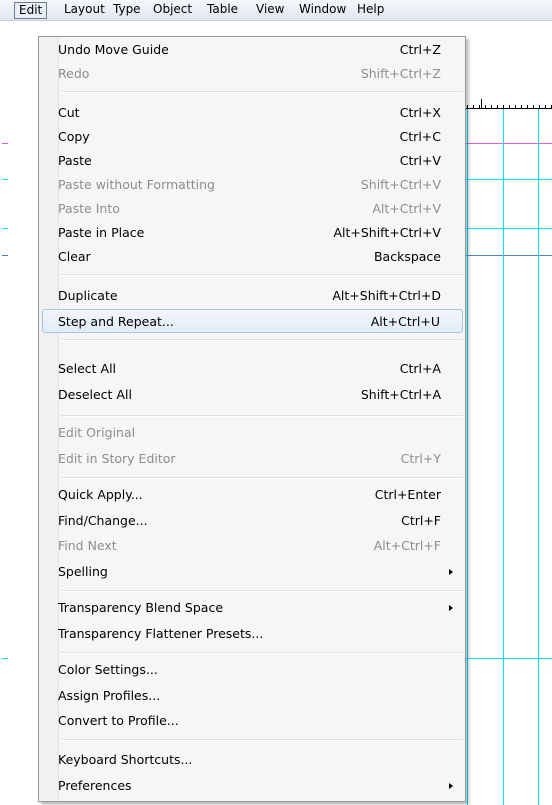 This screenshot has width=552, height=805. I want to click on menu-item-cut: Cut Ctrl+X, so click(252, 113).